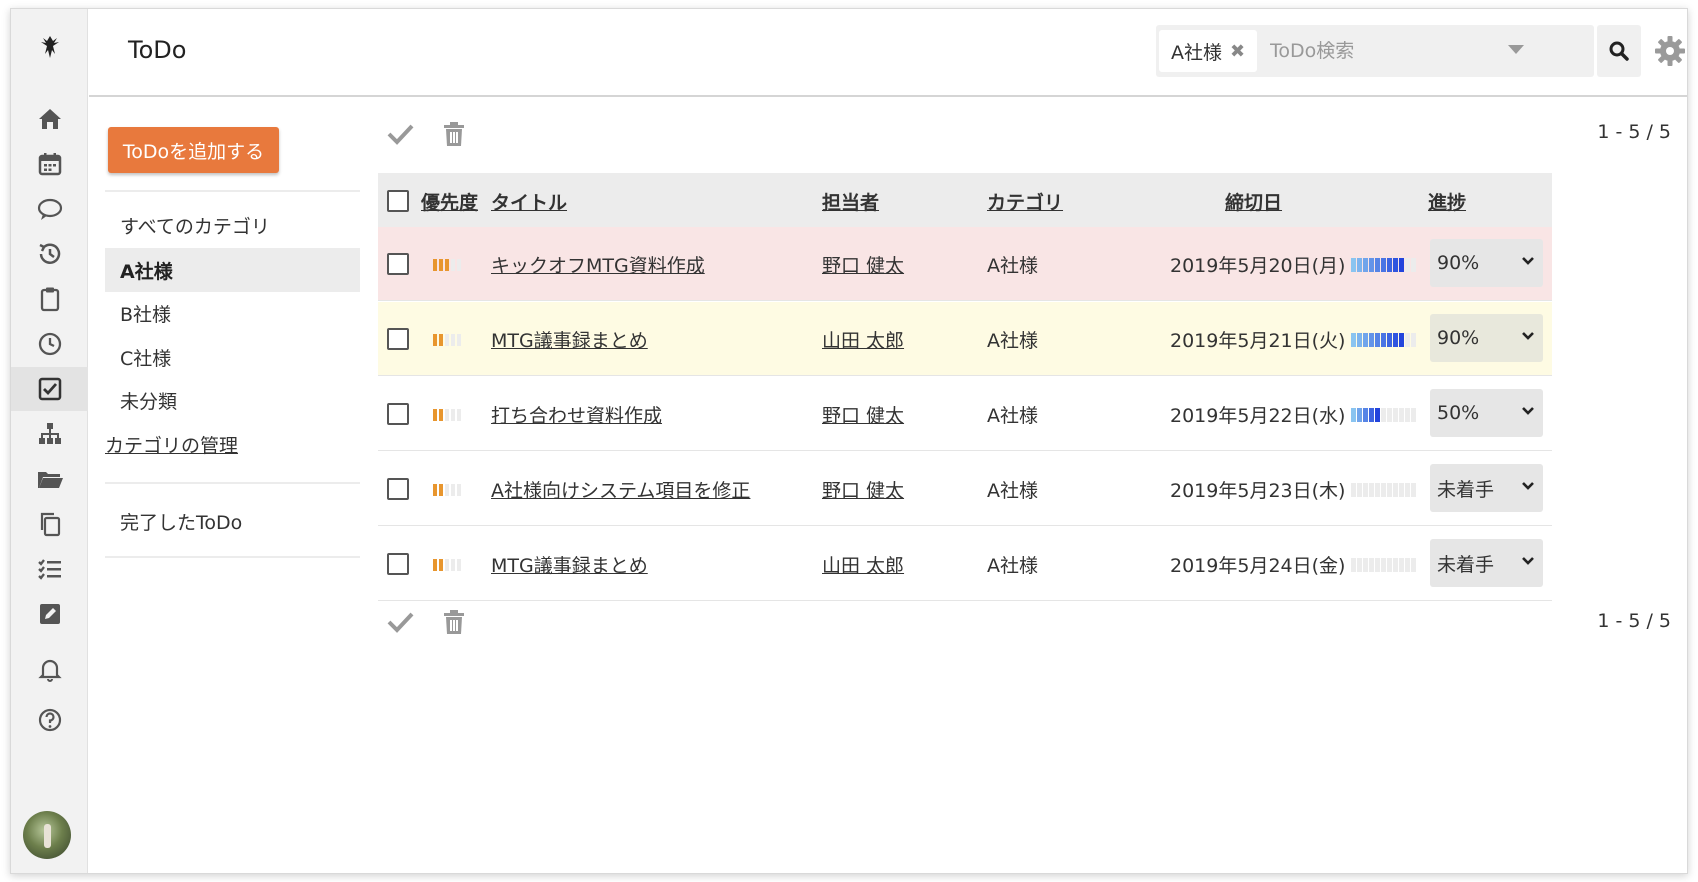 The height and width of the screenshot is (882, 1698). What do you see at coordinates (49, 47) in the screenshot?
I see `logo-icon` at bounding box center [49, 47].